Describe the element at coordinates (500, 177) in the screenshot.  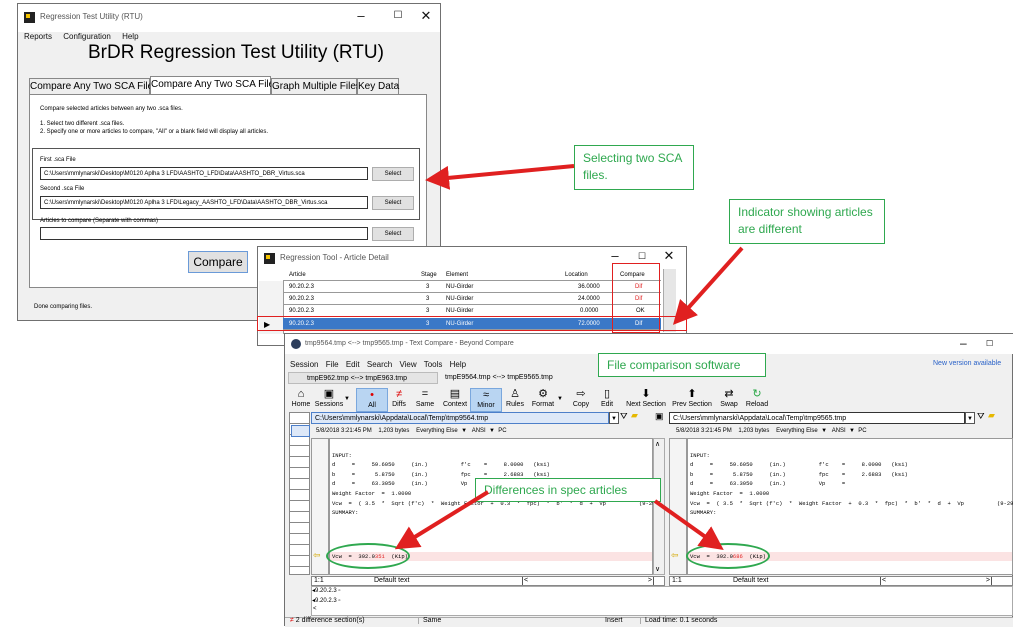
I see `arrow-to-file-inputs` at that location.